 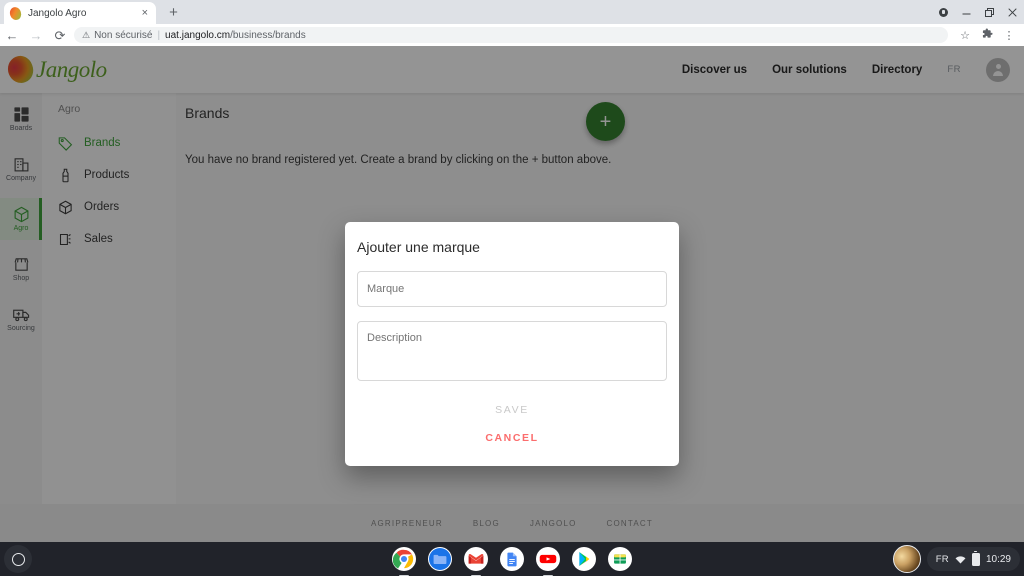 I want to click on tab-title: Jangolo Agro, so click(x=57, y=13).